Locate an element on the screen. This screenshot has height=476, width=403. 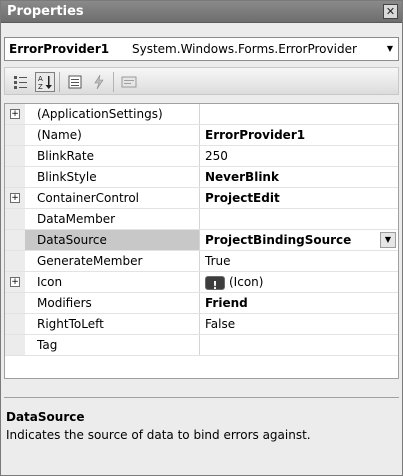
property-name: BlinkStyle is located at coordinates (112, 177).